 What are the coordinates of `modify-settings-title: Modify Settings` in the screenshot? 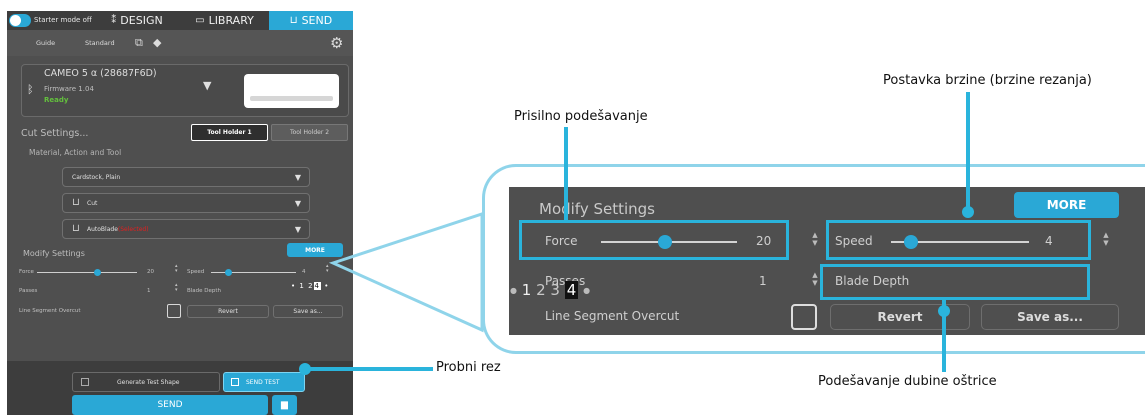 It's located at (597, 209).